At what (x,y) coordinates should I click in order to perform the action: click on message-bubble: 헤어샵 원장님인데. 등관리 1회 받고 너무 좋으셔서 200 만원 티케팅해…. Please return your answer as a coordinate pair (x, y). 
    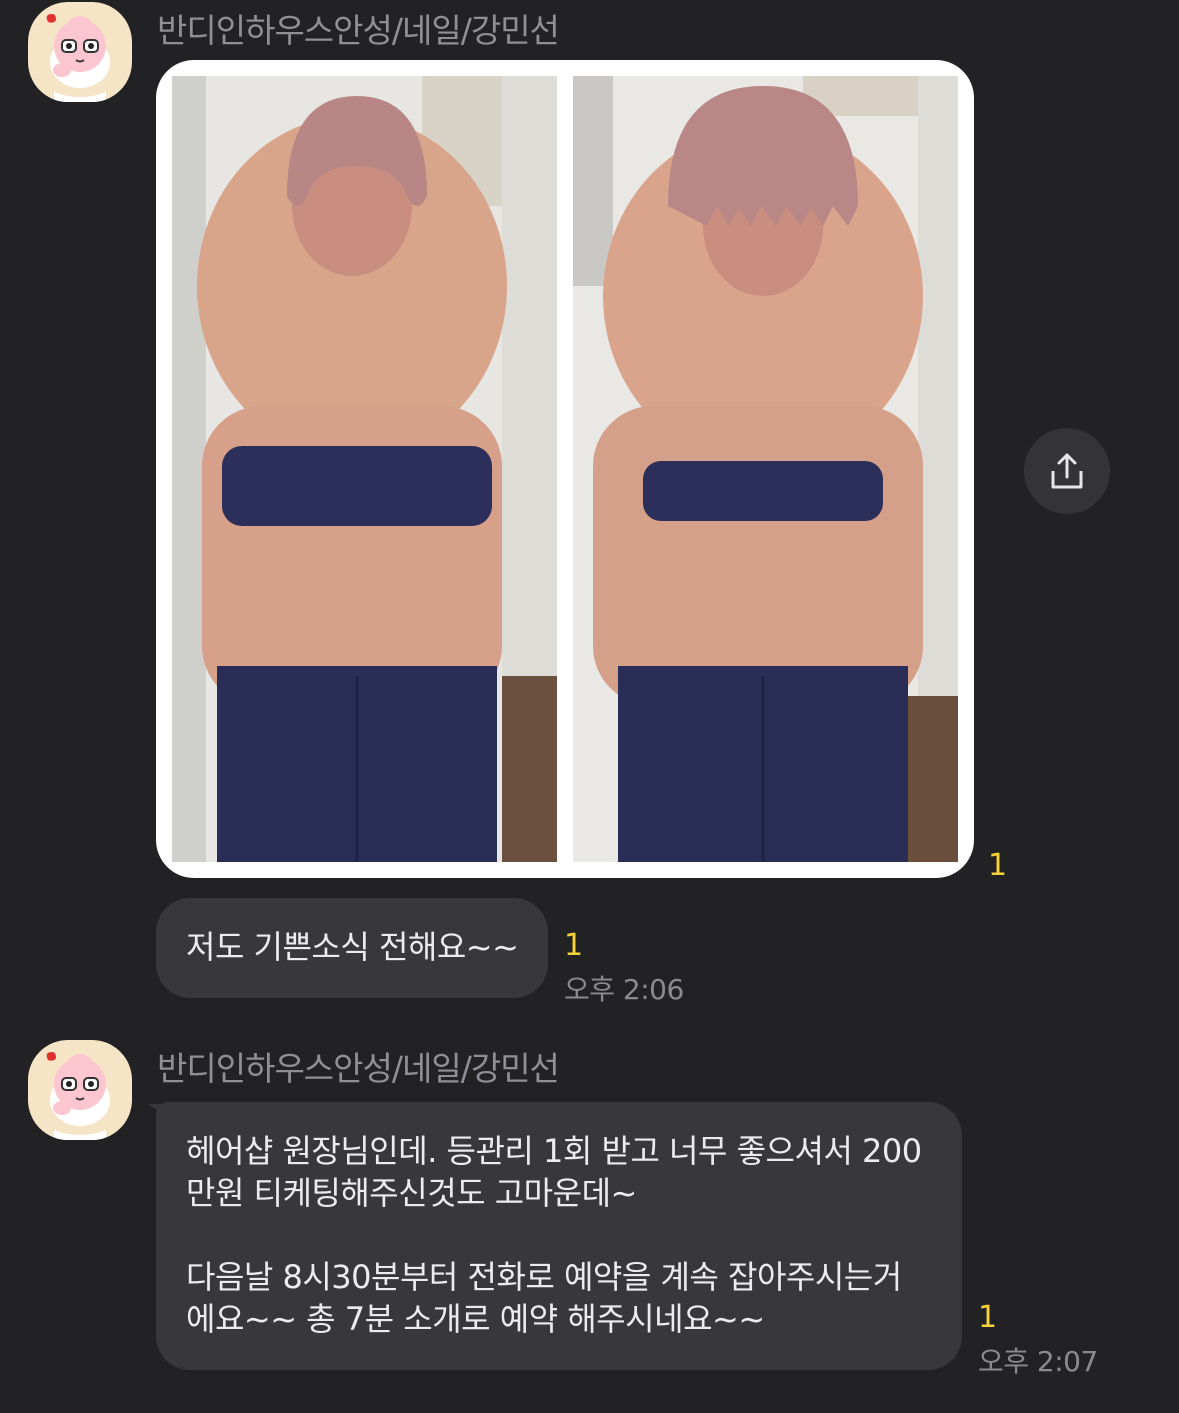
    Looking at the image, I should click on (559, 1236).